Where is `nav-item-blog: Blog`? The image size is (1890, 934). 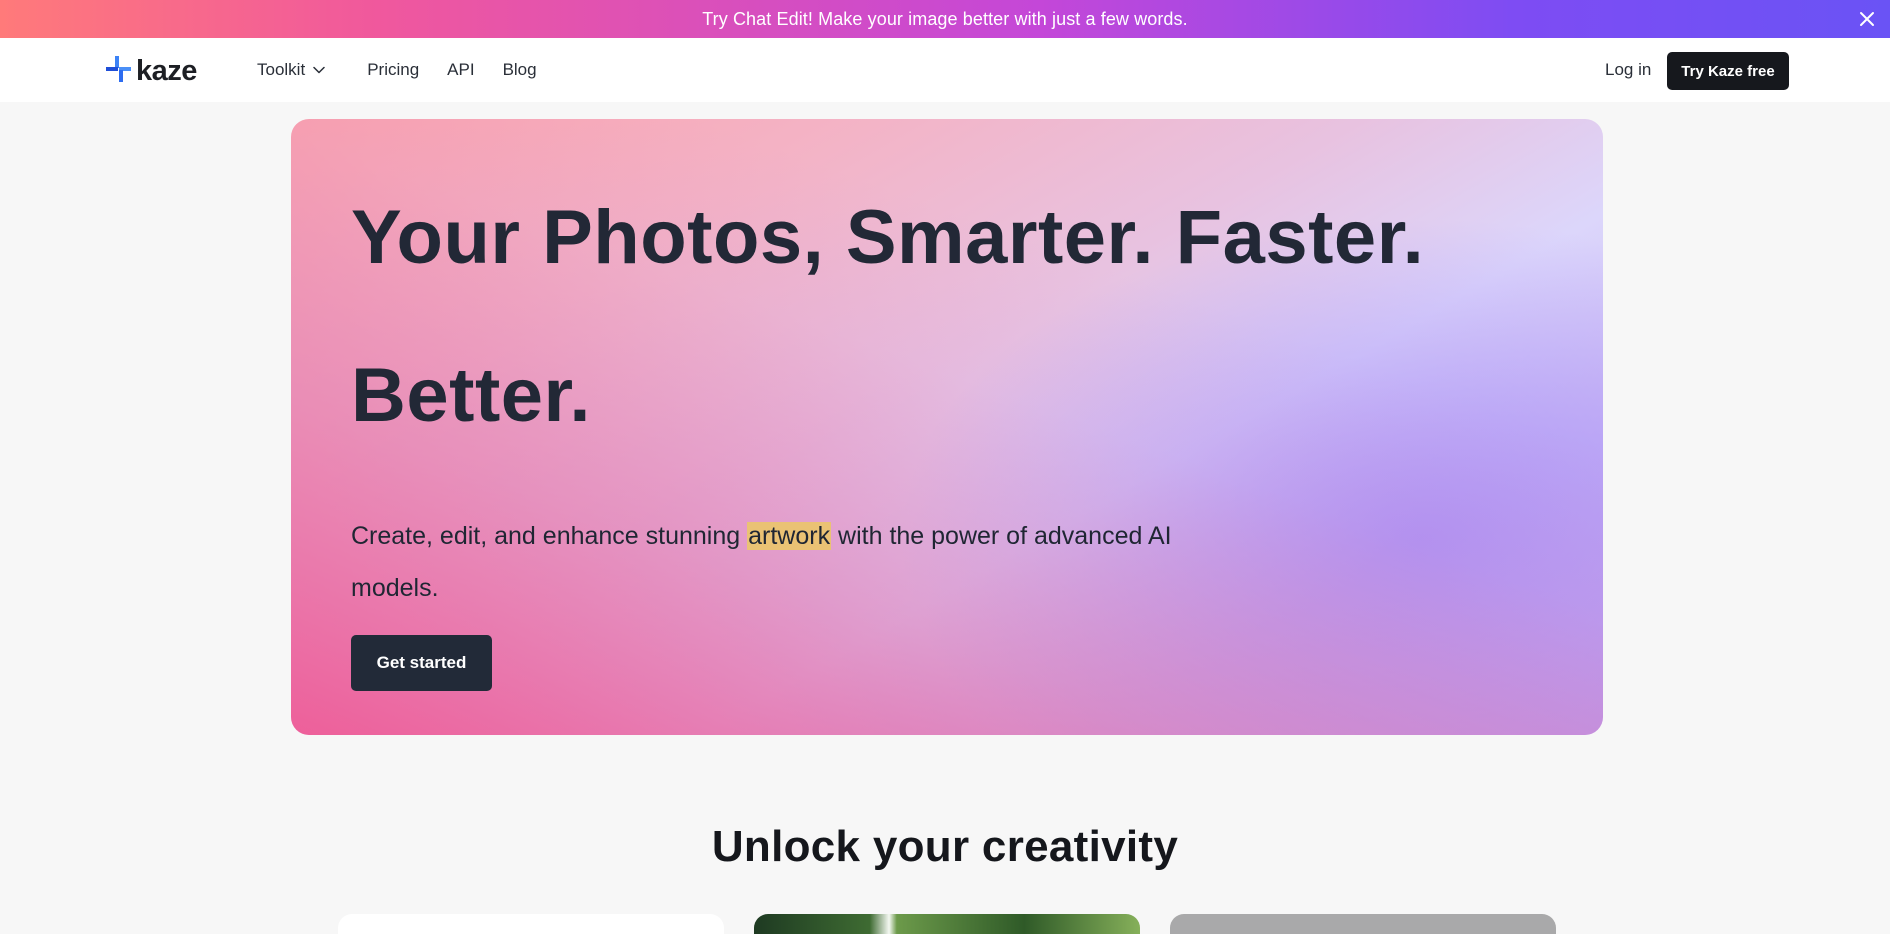 nav-item-blog: Blog is located at coordinates (520, 70).